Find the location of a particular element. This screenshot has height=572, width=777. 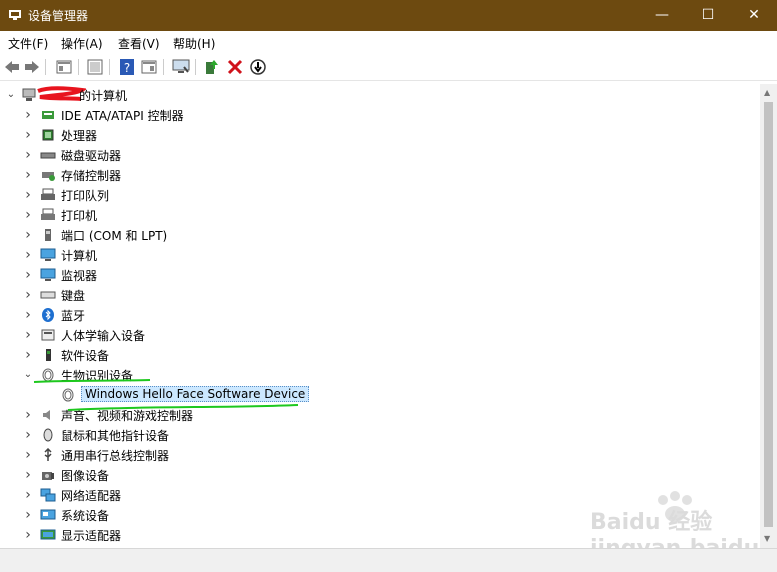

tree-category: › 存储控制器 is located at coordinates (380, 175).